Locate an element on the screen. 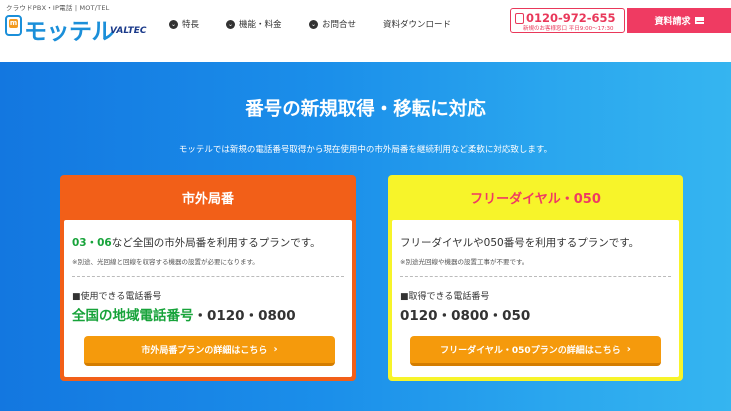  request-documents-button: 資料請求 is located at coordinates (679, 20).